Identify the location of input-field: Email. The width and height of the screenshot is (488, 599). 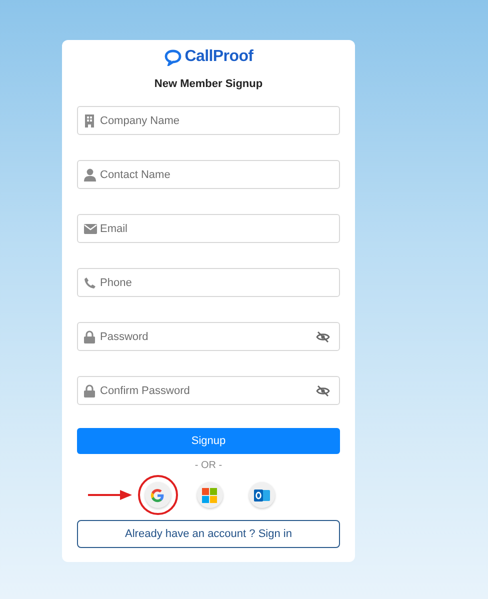
(208, 228).